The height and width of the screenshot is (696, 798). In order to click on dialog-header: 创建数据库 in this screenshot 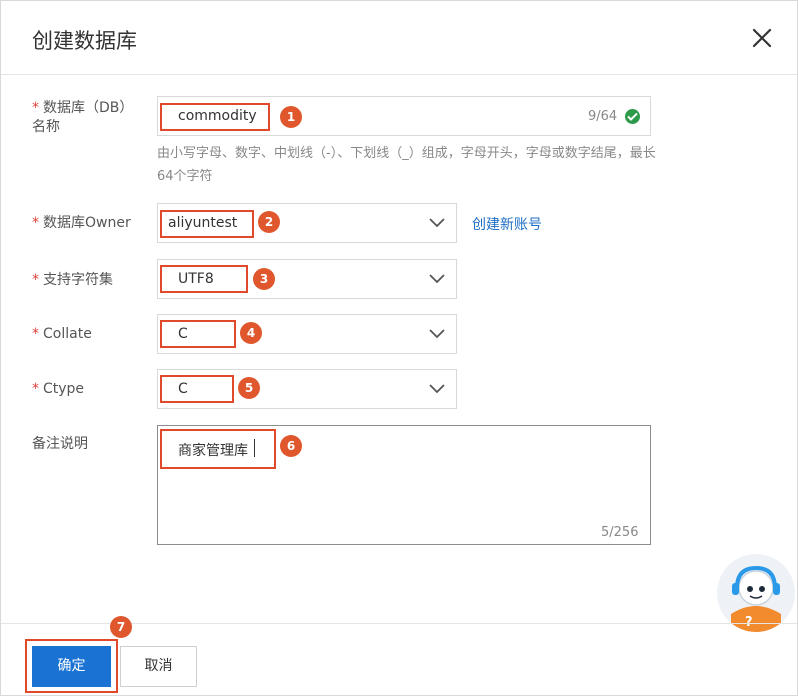, I will do `click(399, 38)`.